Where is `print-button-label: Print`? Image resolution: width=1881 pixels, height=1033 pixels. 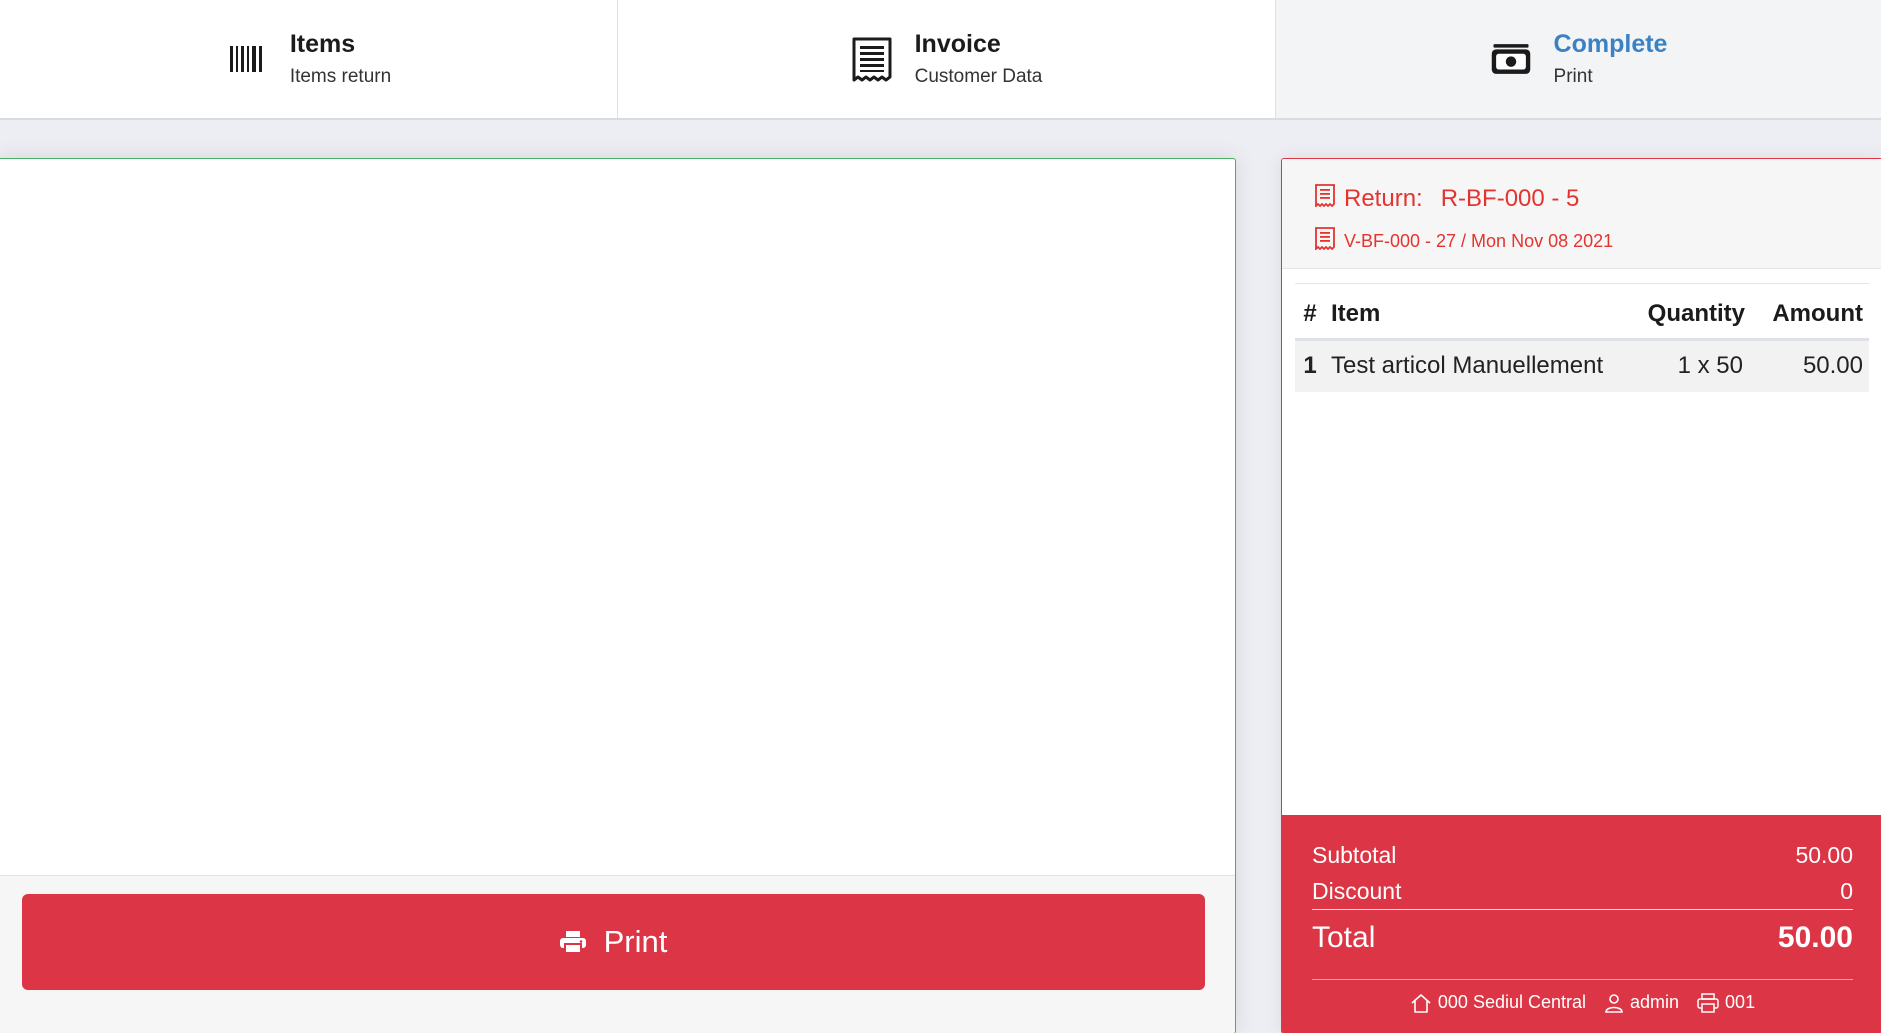
print-button-label: Print is located at coordinates (635, 941).